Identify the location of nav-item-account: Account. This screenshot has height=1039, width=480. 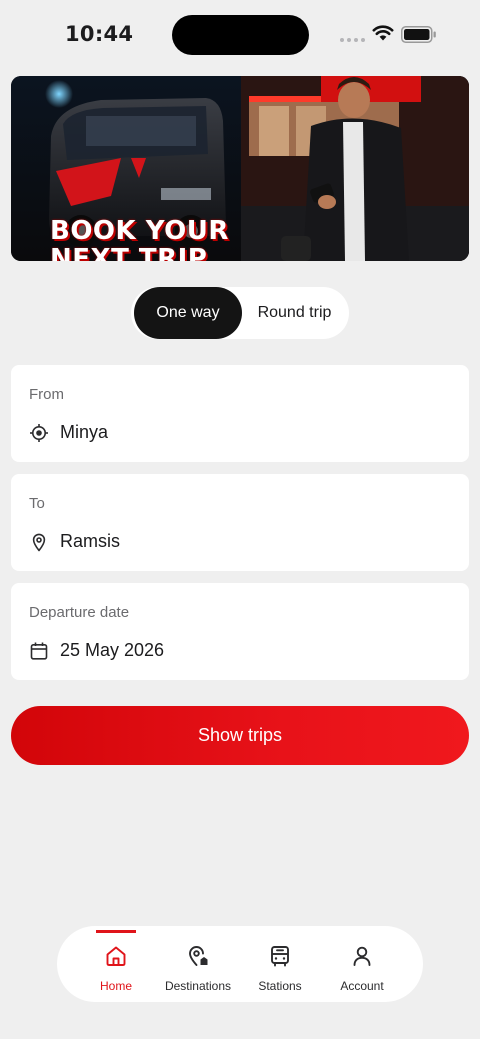
(362, 964).